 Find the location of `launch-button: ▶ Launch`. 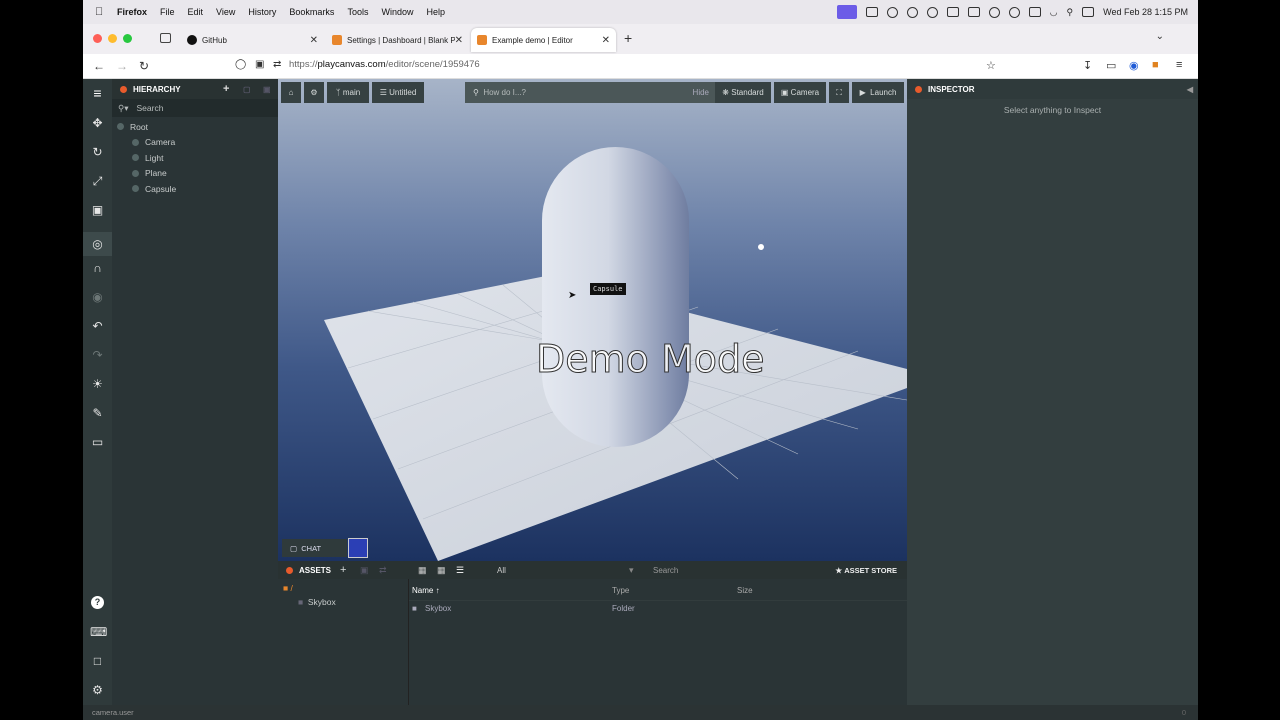

launch-button: ▶ Launch is located at coordinates (878, 92).